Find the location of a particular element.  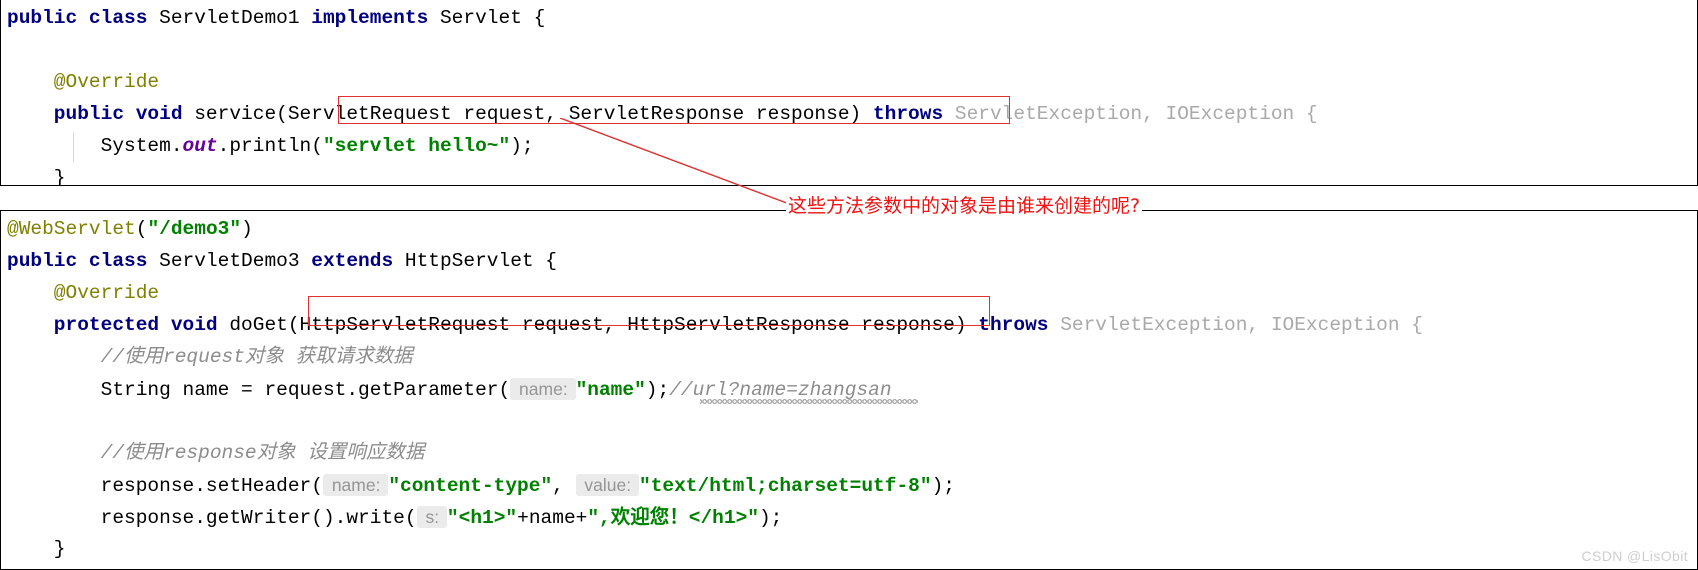

code-token-hint: value: is located at coordinates (607, 485).